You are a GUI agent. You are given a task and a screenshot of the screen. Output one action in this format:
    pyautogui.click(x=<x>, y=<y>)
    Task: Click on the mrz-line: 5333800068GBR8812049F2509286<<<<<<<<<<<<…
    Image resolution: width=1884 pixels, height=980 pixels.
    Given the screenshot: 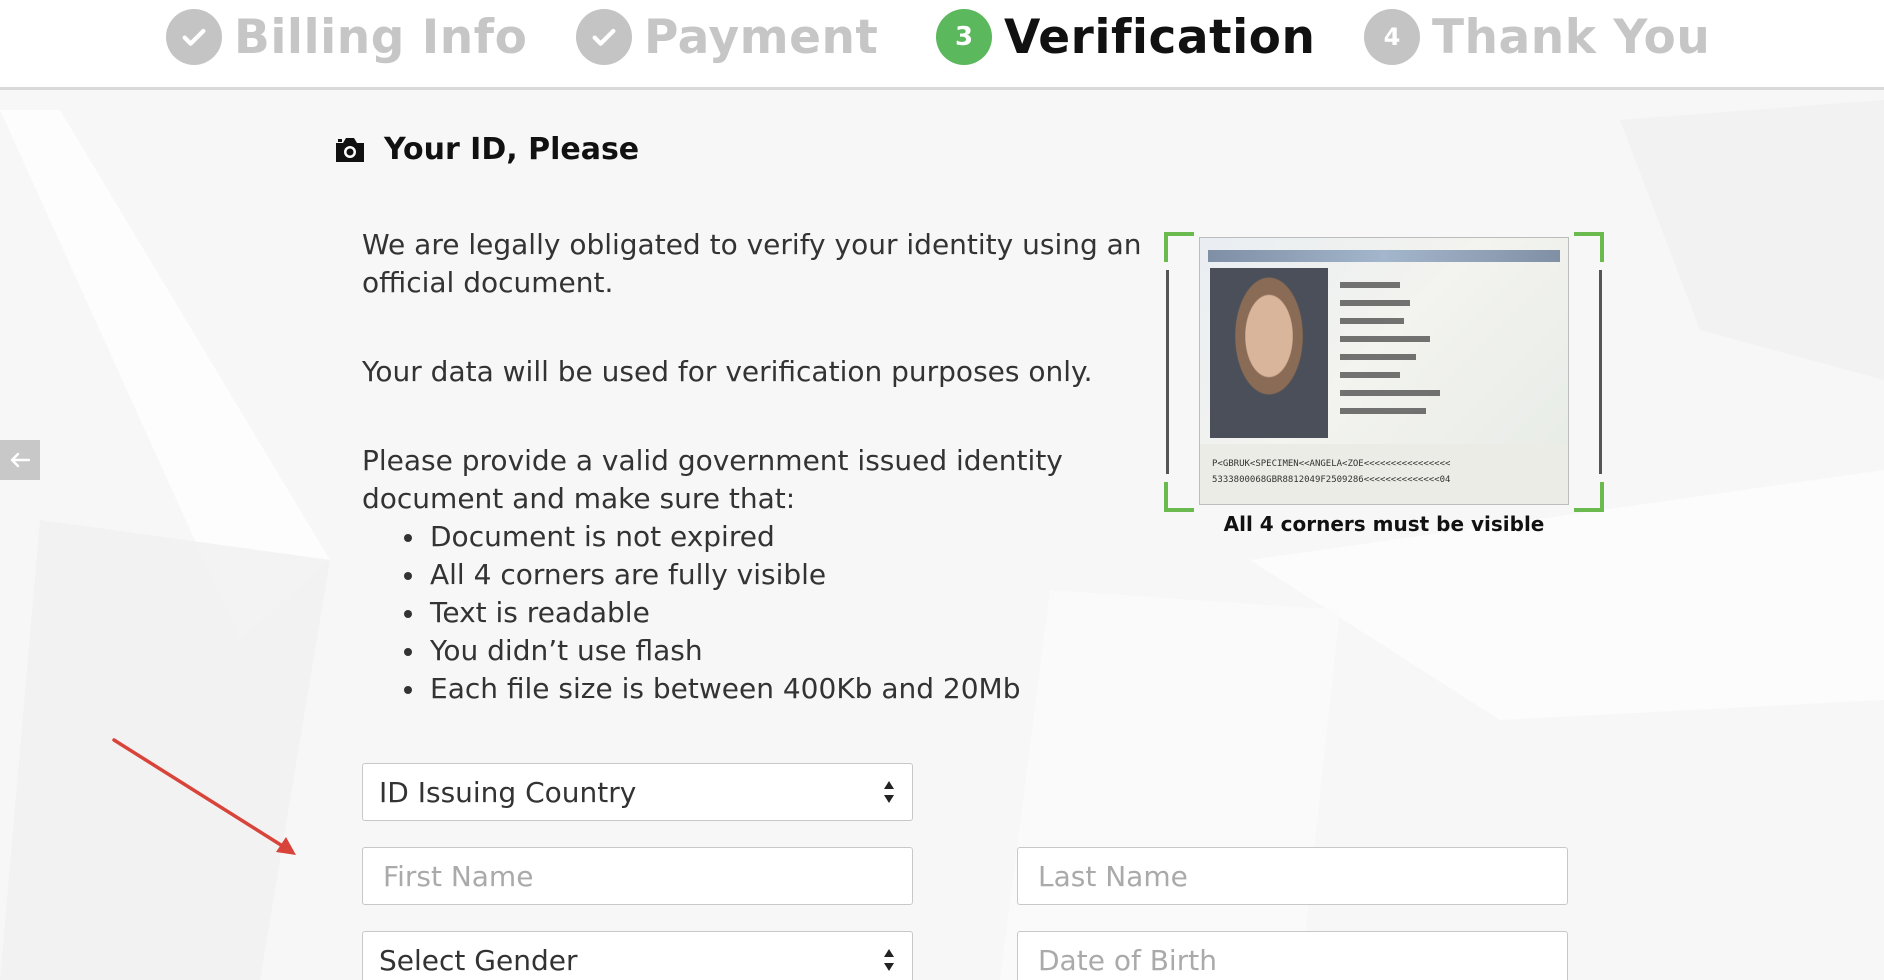 What is the action you would take?
    pyautogui.click(x=1331, y=480)
    